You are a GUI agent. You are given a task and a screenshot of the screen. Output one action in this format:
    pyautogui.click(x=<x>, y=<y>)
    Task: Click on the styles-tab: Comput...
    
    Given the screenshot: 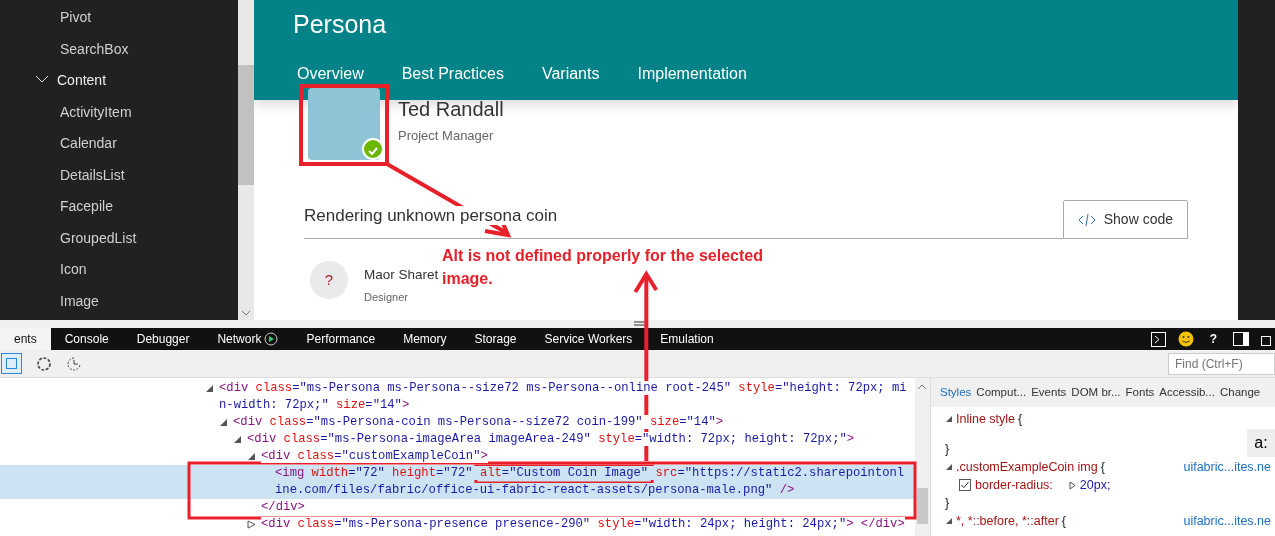 What is the action you would take?
    pyautogui.click(x=1001, y=393)
    